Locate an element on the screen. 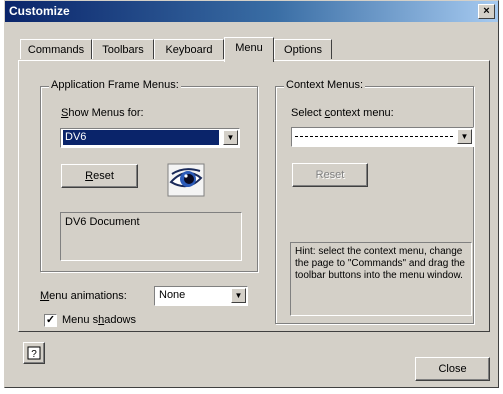 The width and height of the screenshot is (503, 394). menu-shadows-label: Menu shadows is located at coordinates (99, 320).